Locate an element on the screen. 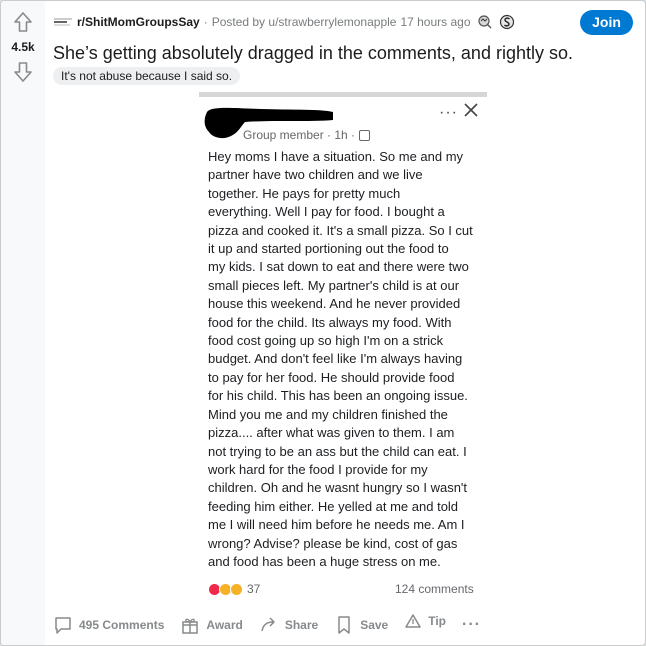  post-body-line: together. He pays for pretty much is located at coordinates (304, 193).